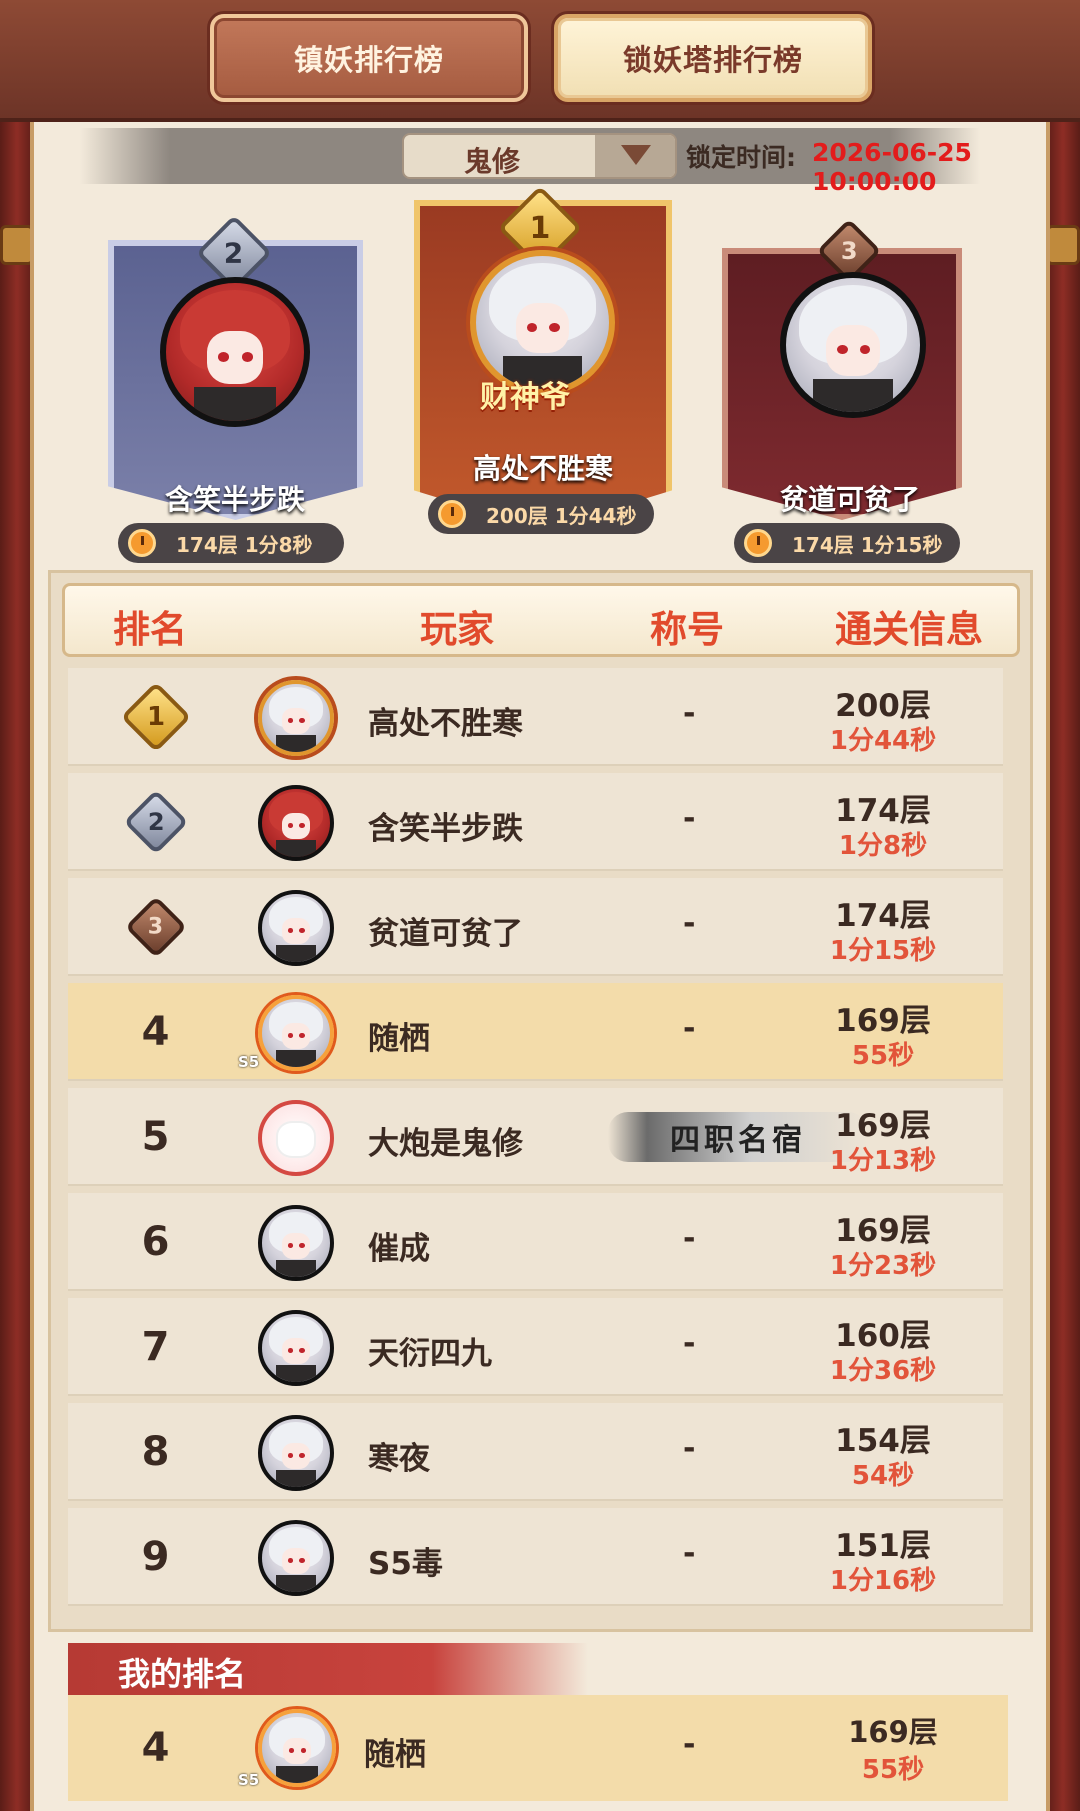 The image size is (1080, 1811). What do you see at coordinates (535, 1557) in the screenshot?
I see `table-row: 9 S5毒 - 151层 1分16秒` at bounding box center [535, 1557].